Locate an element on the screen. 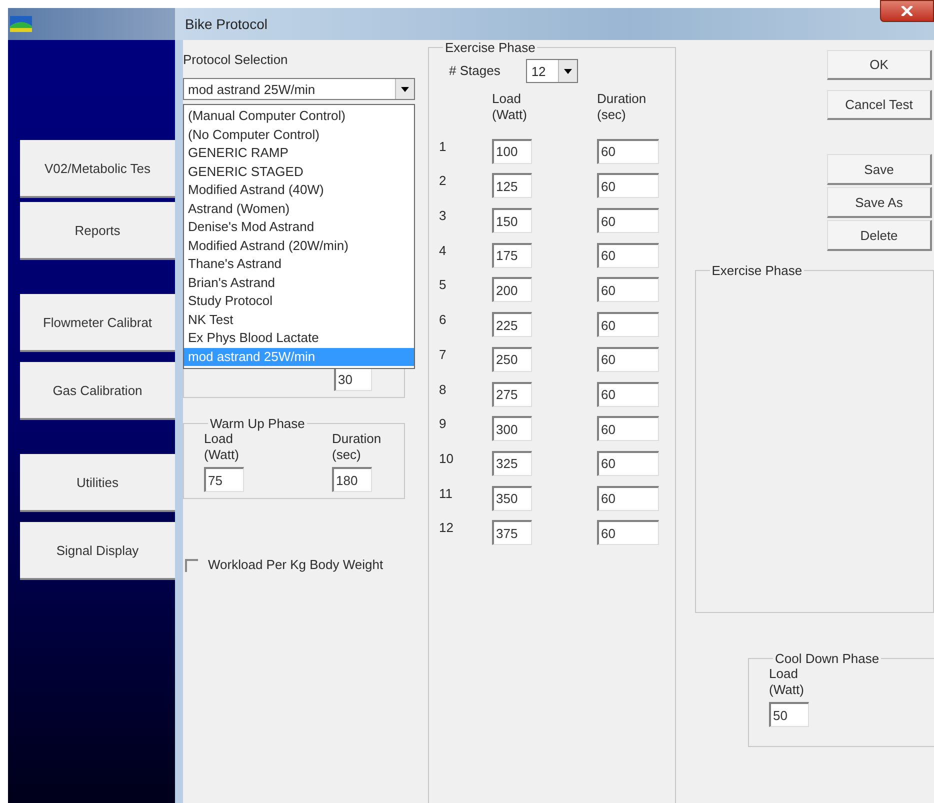  protocol-dropdown: mod astrand 25W/min is located at coordinates (299, 89).